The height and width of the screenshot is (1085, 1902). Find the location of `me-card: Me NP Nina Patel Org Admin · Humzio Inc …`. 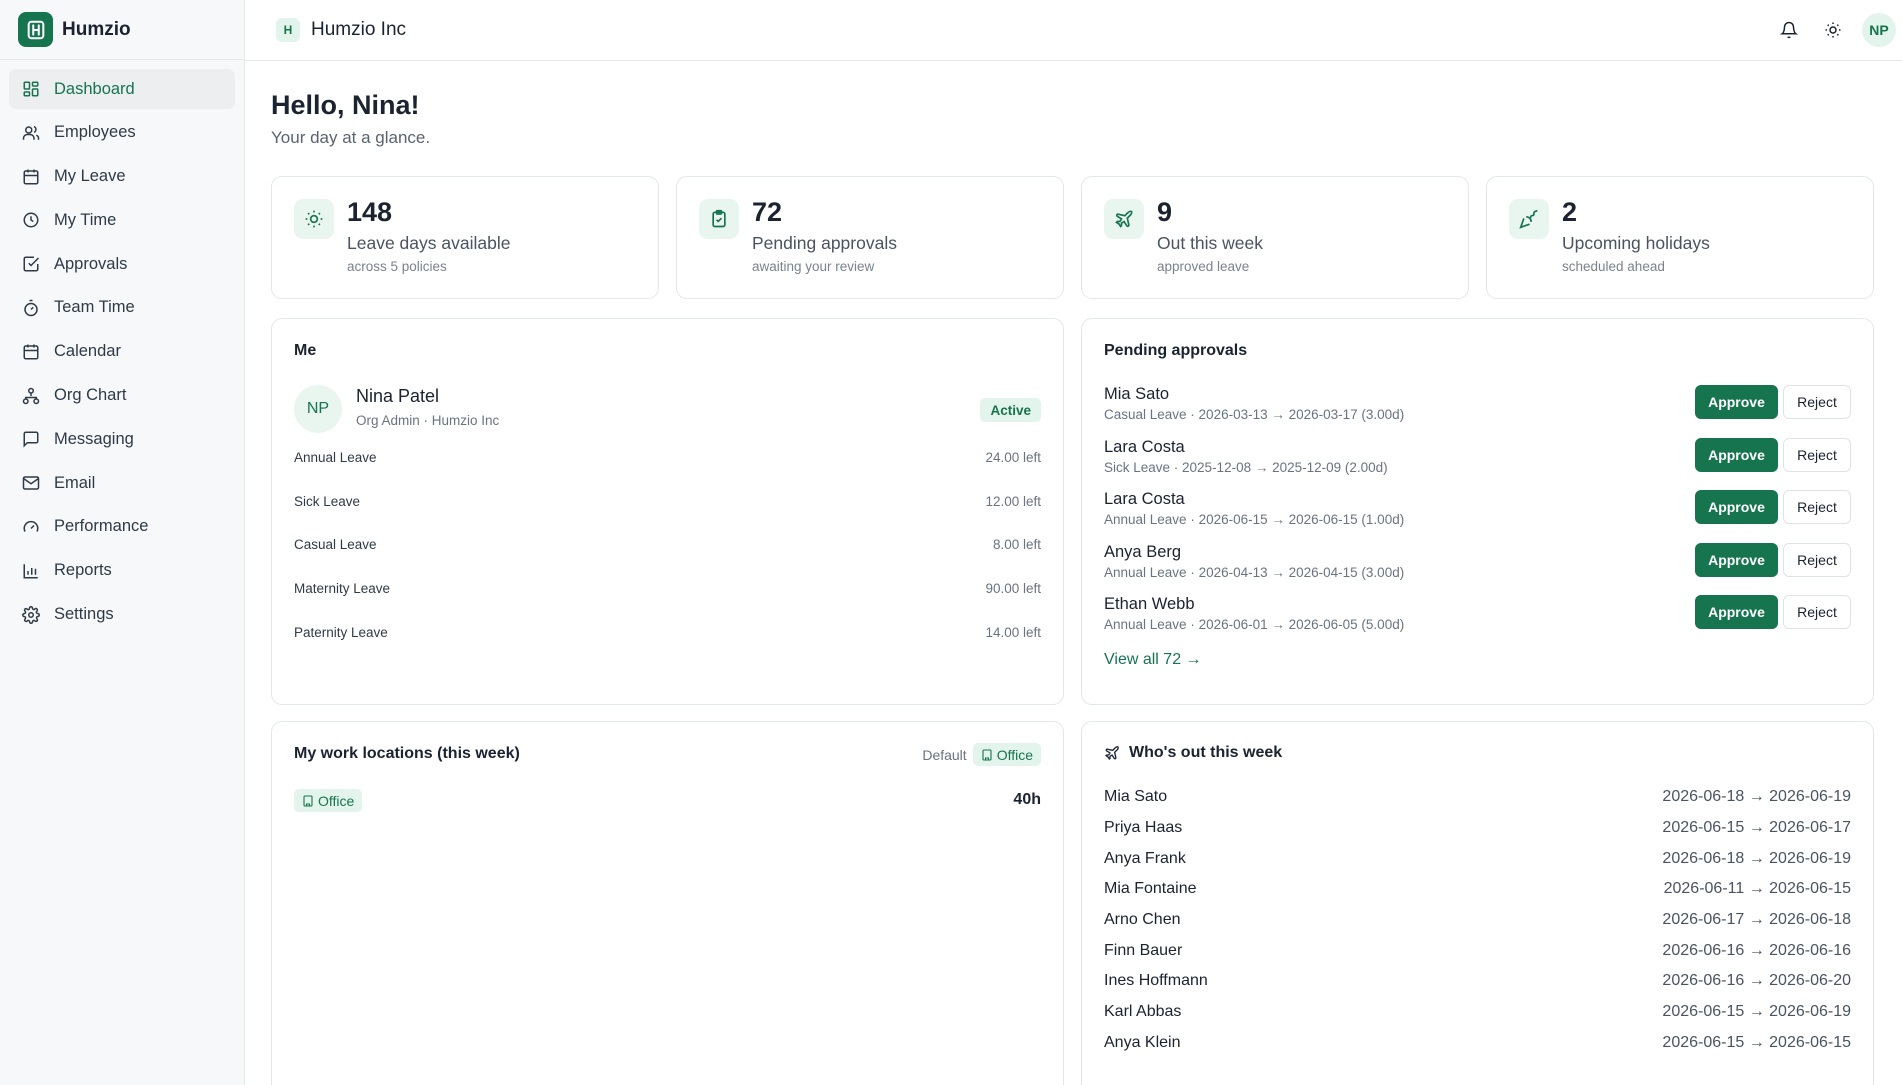

me-card: Me NP Nina Patel Org Admin · Humzio Inc … is located at coordinates (667, 511).